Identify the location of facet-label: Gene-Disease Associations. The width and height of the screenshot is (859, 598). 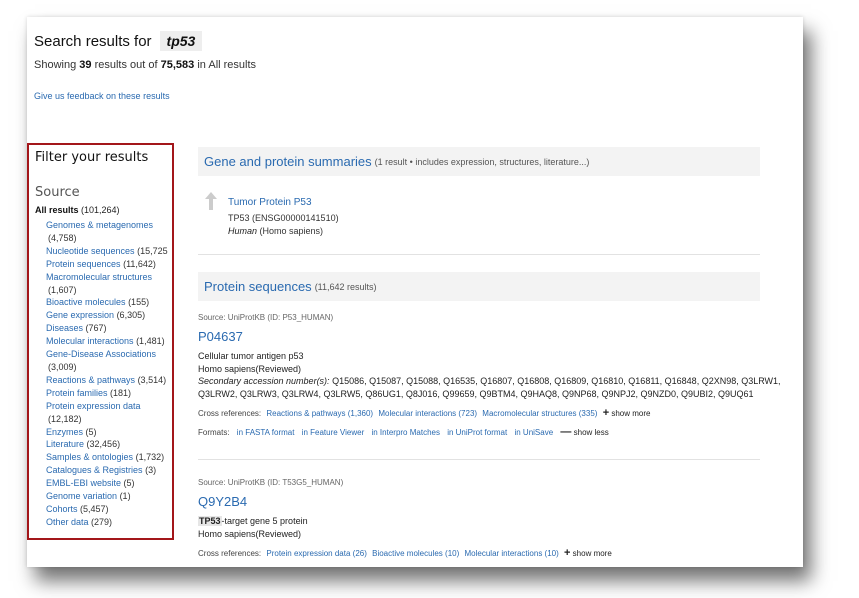
(101, 354).